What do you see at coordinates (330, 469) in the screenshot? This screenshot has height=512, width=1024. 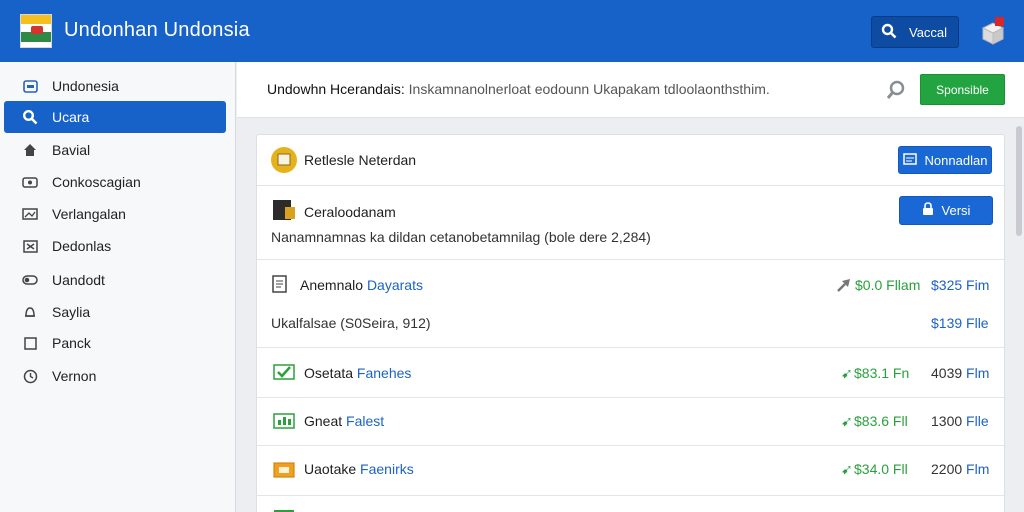 I see `row-title-main: Uaotake` at bounding box center [330, 469].